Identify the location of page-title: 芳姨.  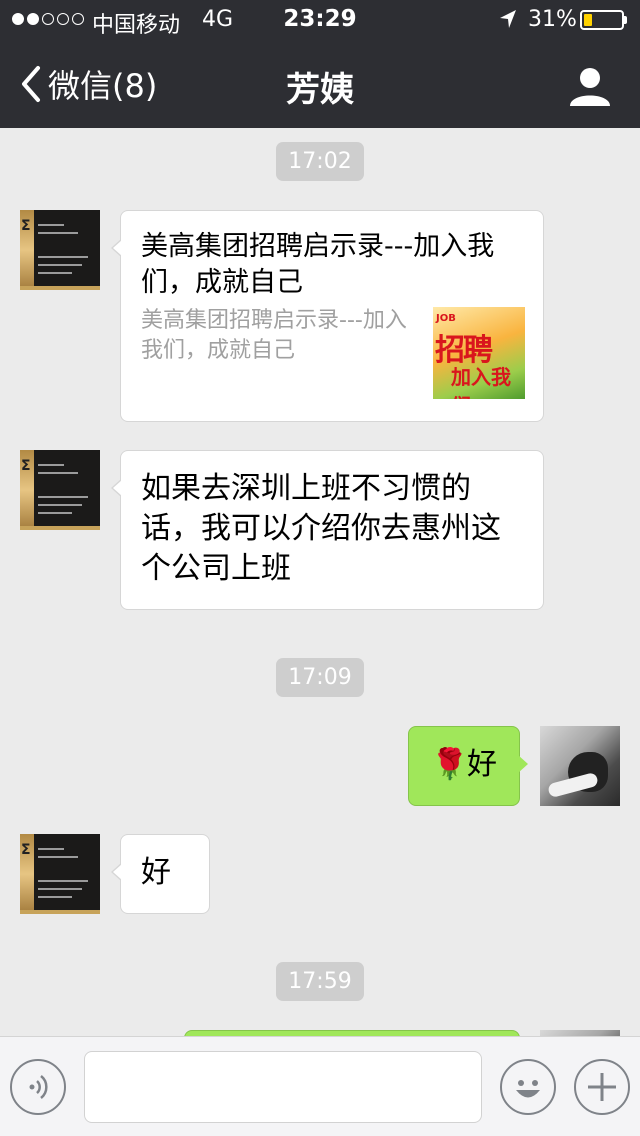
(320, 90).